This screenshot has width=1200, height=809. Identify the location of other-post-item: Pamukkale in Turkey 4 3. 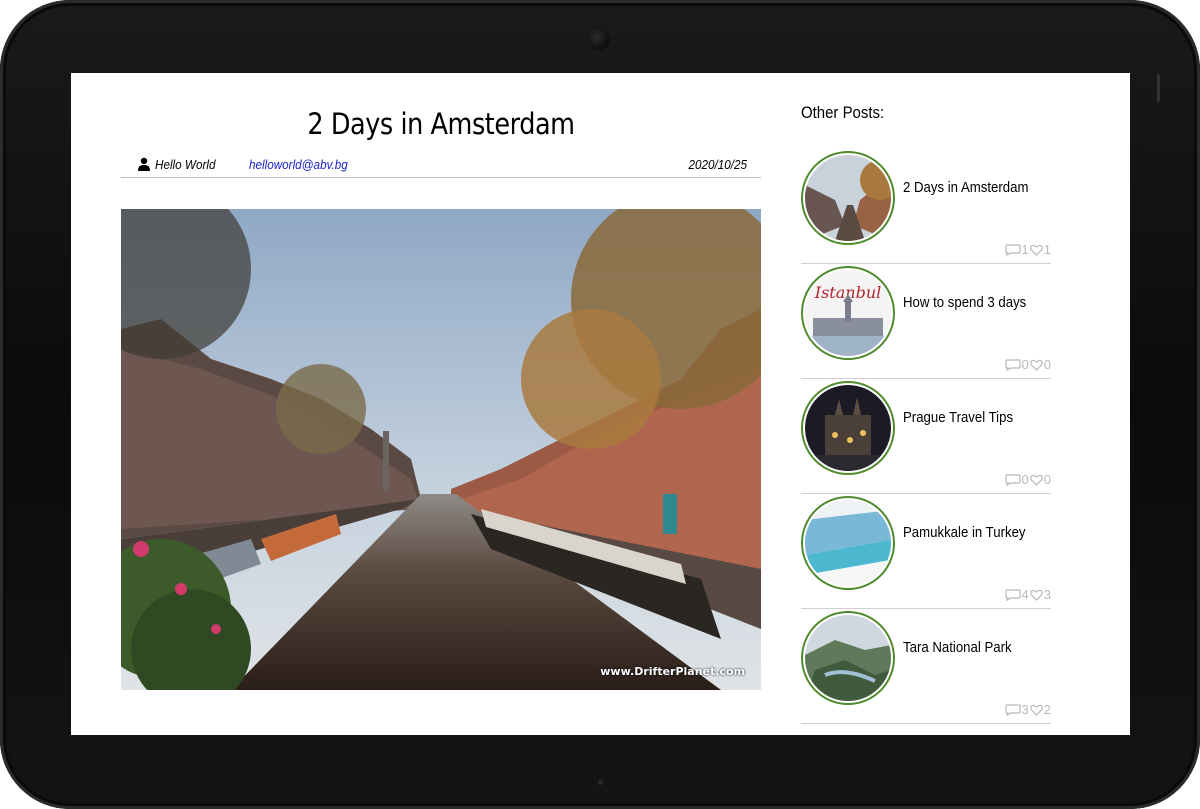
(926, 551).